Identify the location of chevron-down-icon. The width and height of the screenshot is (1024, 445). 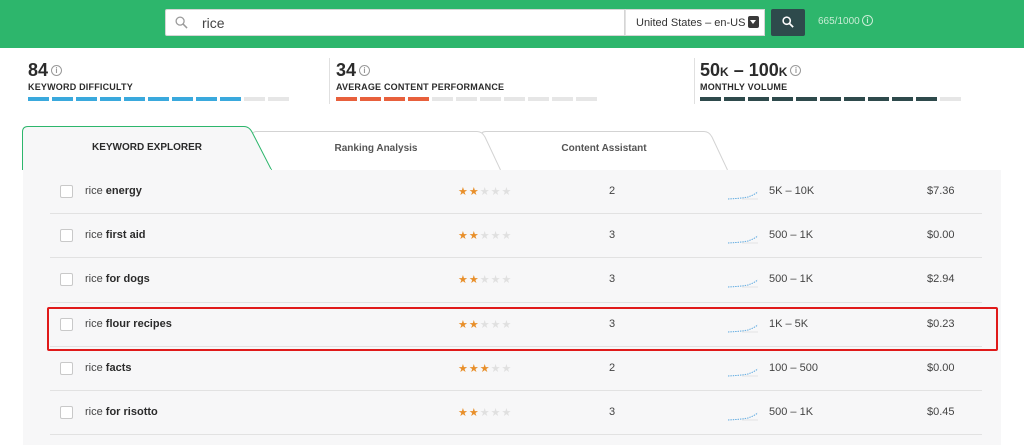
(753, 22).